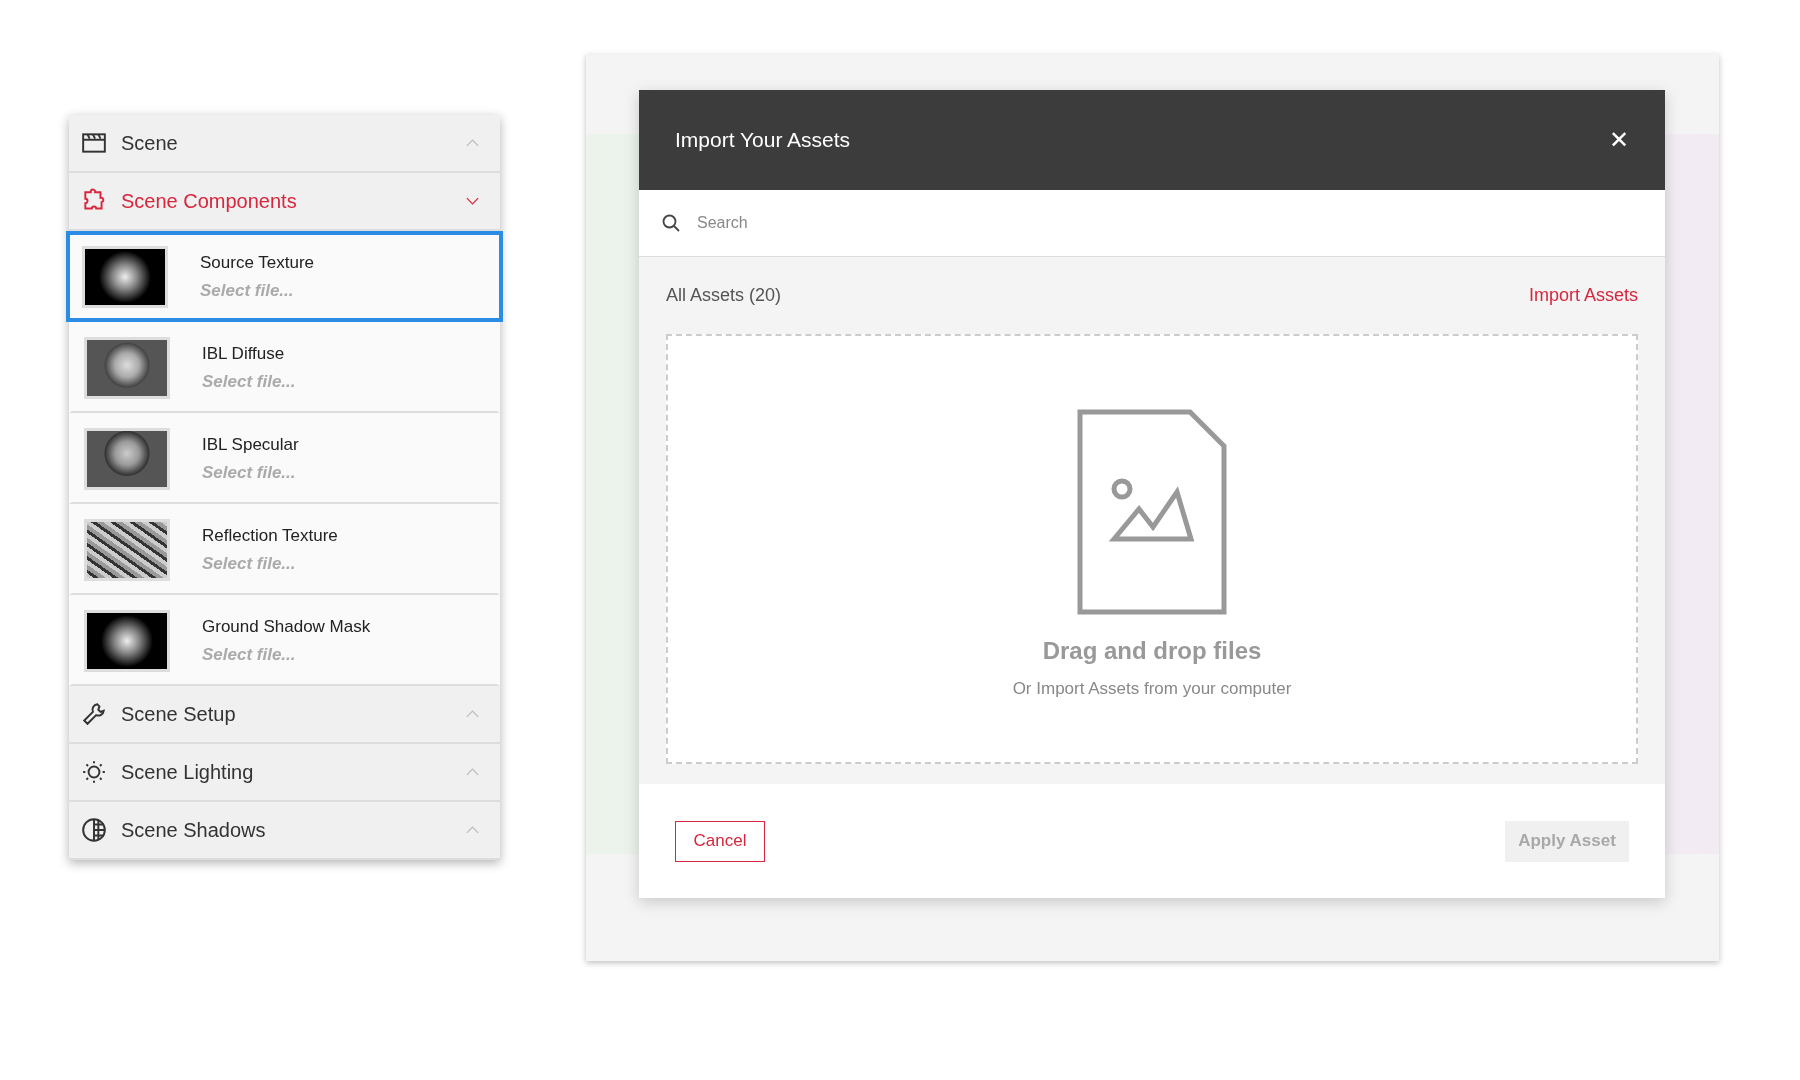  Describe the element at coordinates (179, 714) in the screenshot. I see `section-title: Scene Setup` at that location.